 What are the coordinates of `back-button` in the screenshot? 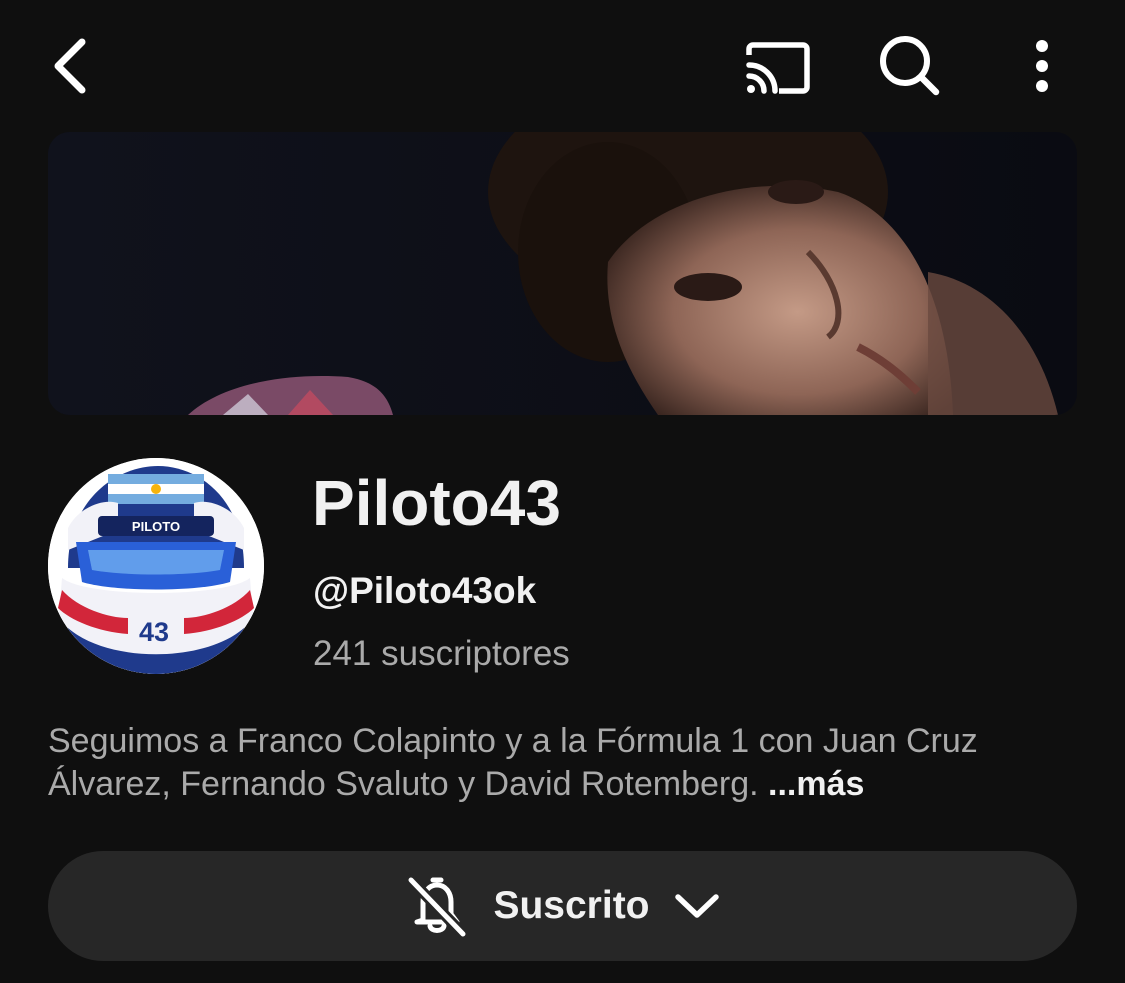 It's located at (70, 66).